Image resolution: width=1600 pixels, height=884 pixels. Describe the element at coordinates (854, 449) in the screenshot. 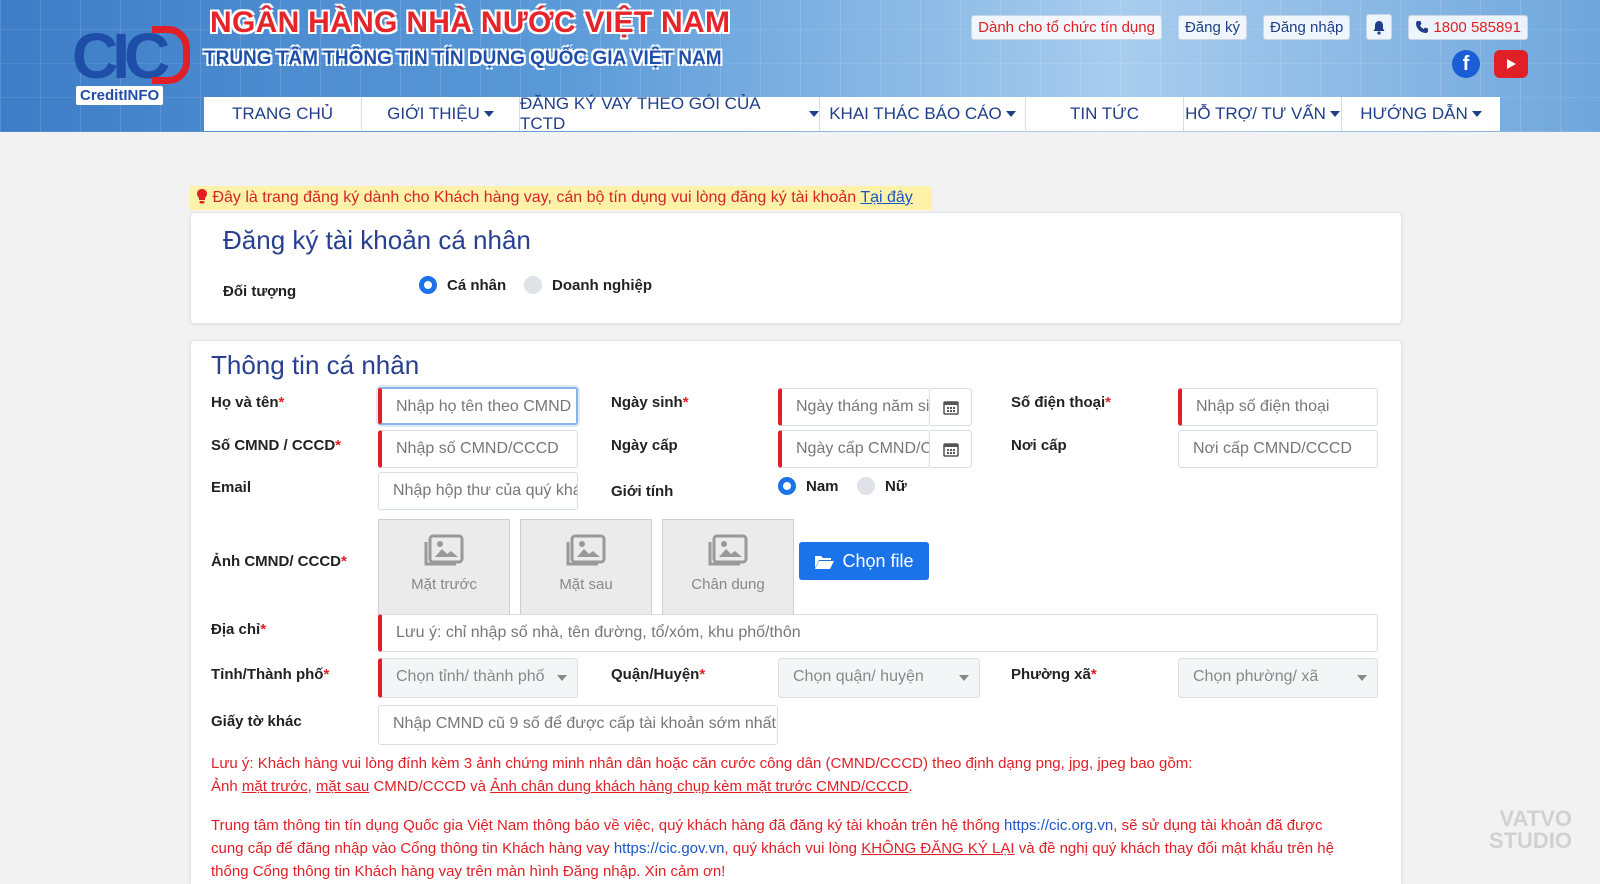

I see `issue-date-input: Ngày cấp CMND/CCCD` at that location.